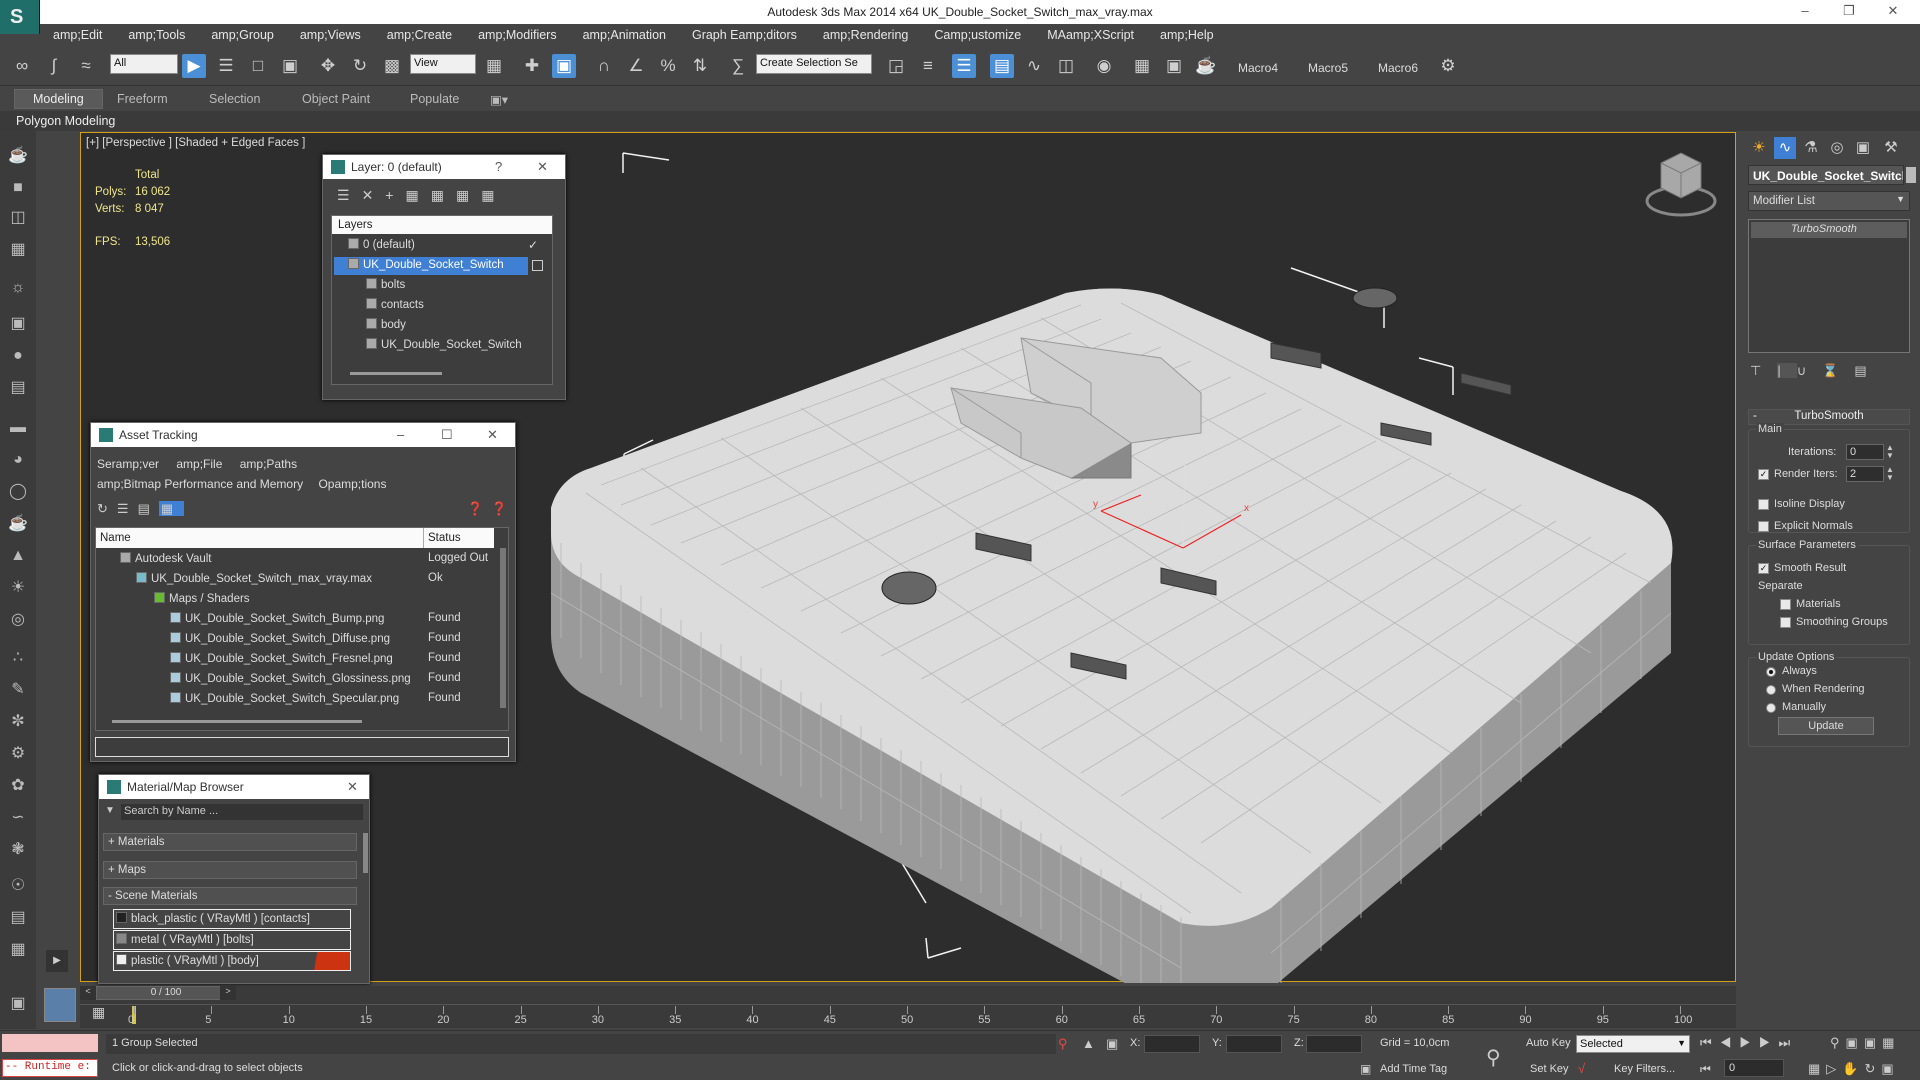 This screenshot has width=1920, height=1080. What do you see at coordinates (237, 721) in the screenshot?
I see `asset-horizontal-scrollbar` at bounding box center [237, 721].